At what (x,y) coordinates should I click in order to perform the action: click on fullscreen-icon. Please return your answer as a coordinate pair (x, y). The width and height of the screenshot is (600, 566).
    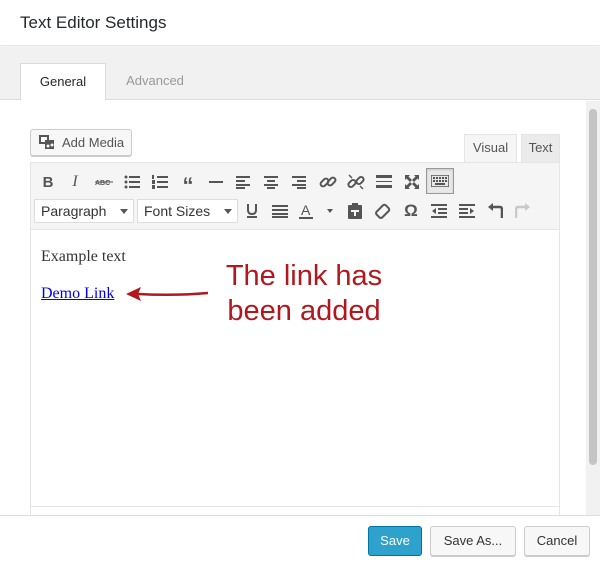
    Looking at the image, I should click on (412, 182).